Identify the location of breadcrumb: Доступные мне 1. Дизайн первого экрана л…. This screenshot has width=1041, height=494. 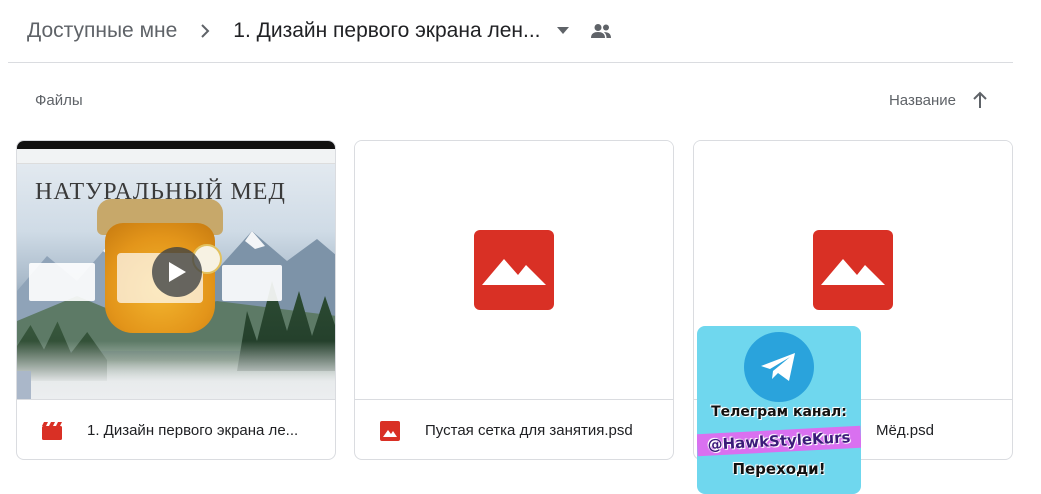
(510, 31).